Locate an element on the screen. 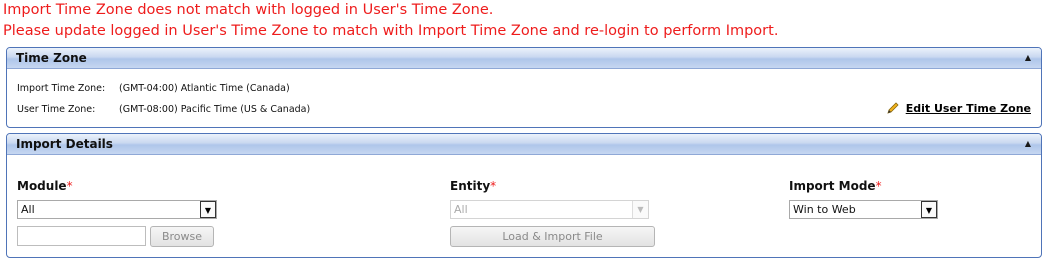 This screenshot has width=1047, height=258. import-time-zone-value: (GMT-04:00) Atlantic Time (Canada) is located at coordinates (204, 88).